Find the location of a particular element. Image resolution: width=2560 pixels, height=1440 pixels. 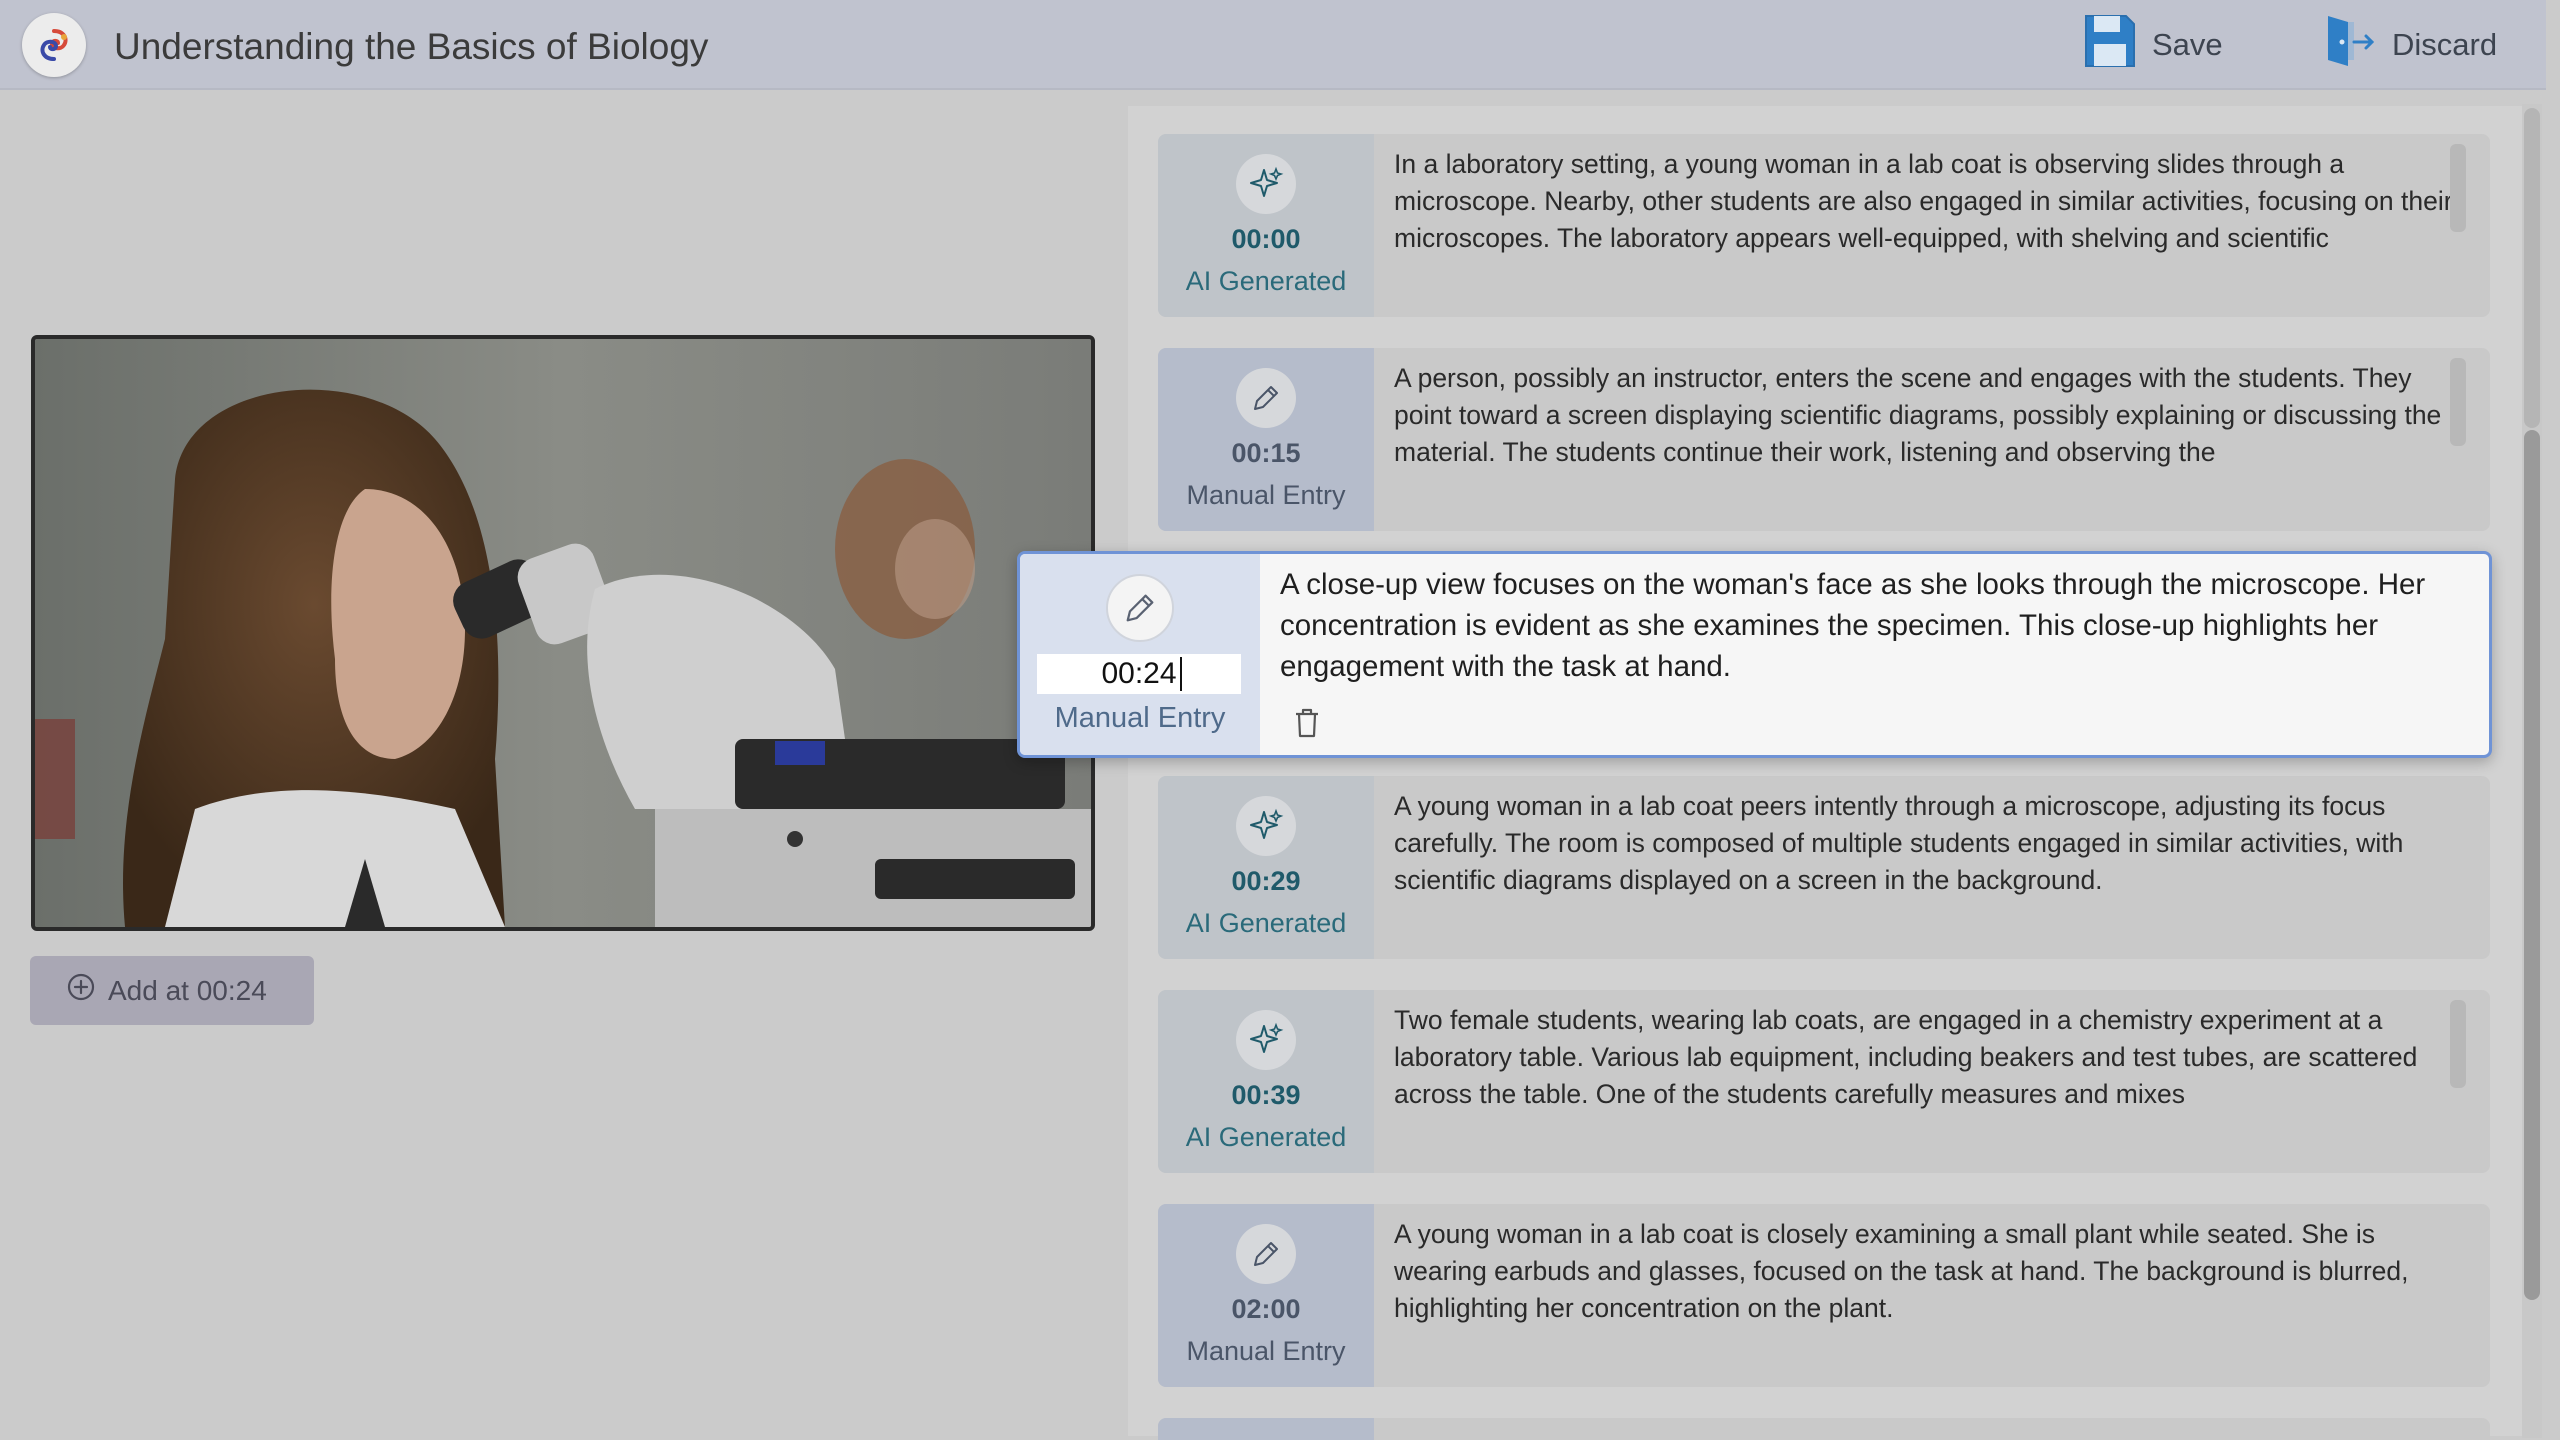

trash-icon is located at coordinates (1307, 725).